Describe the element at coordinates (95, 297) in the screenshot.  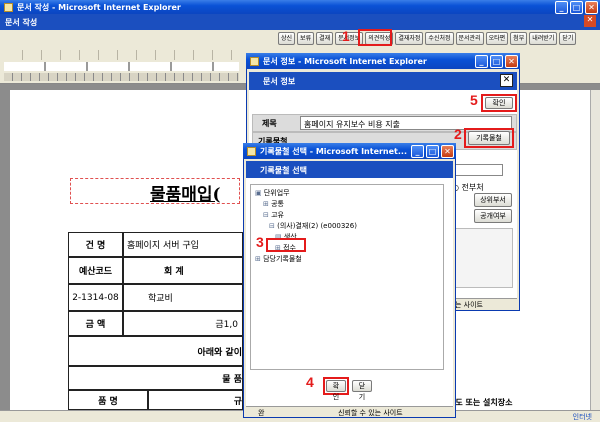
I see `value-budget-code: 2-1314-08` at that location.